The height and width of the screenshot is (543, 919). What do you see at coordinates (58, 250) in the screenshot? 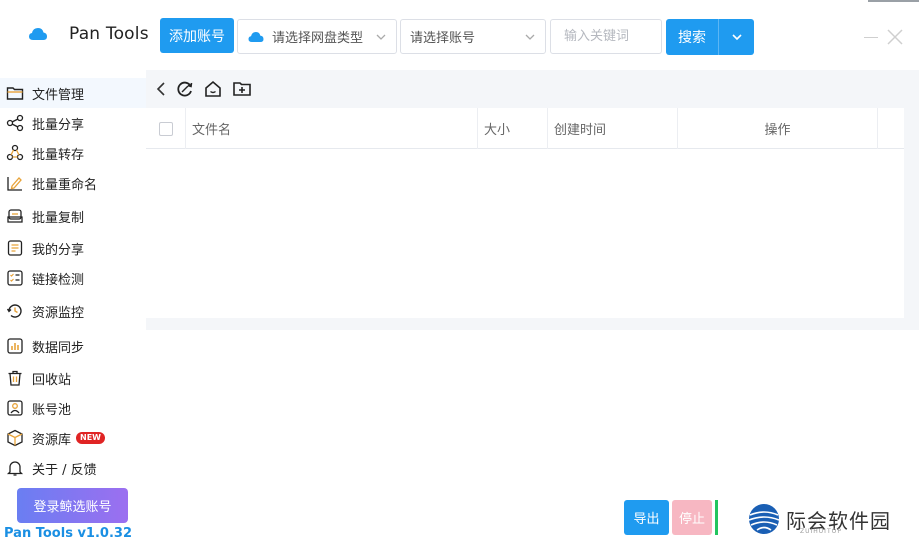
I see `sidebar-item-label: 我的分享` at bounding box center [58, 250].